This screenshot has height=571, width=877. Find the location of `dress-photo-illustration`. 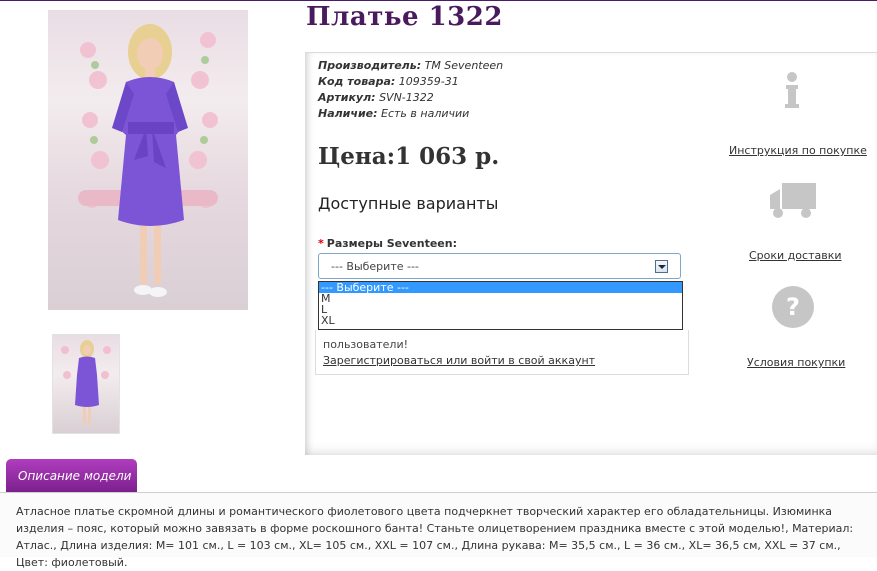

dress-photo-illustration is located at coordinates (148, 160).